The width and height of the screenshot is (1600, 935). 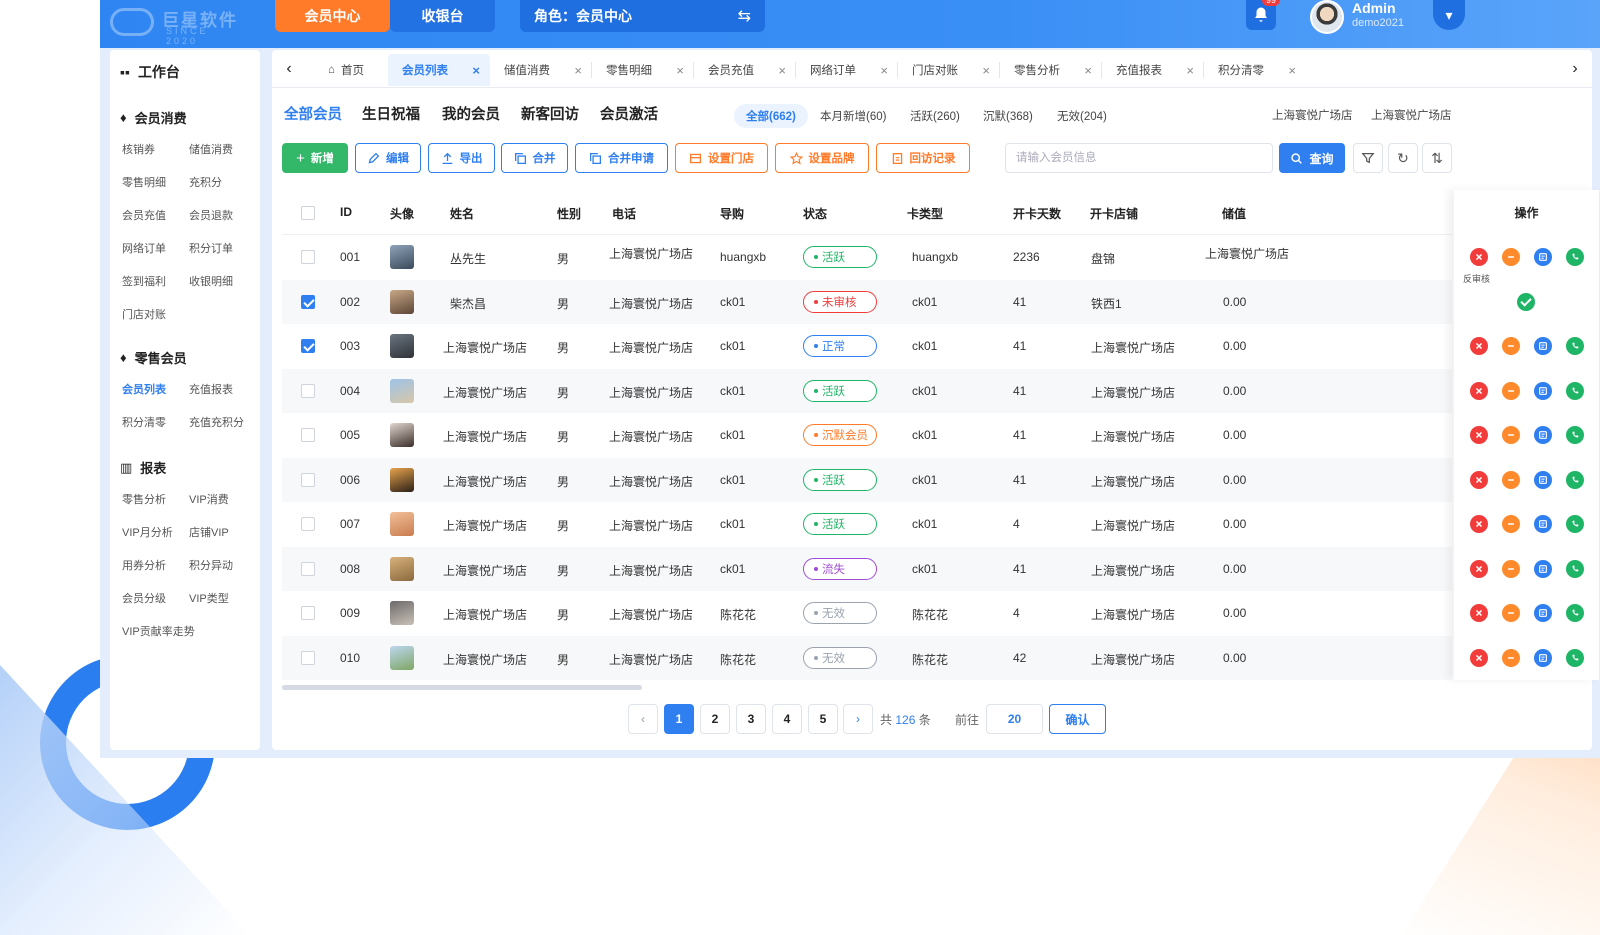 What do you see at coordinates (211, 281) in the screenshot?
I see `sidebar-item: 收银明细` at bounding box center [211, 281].